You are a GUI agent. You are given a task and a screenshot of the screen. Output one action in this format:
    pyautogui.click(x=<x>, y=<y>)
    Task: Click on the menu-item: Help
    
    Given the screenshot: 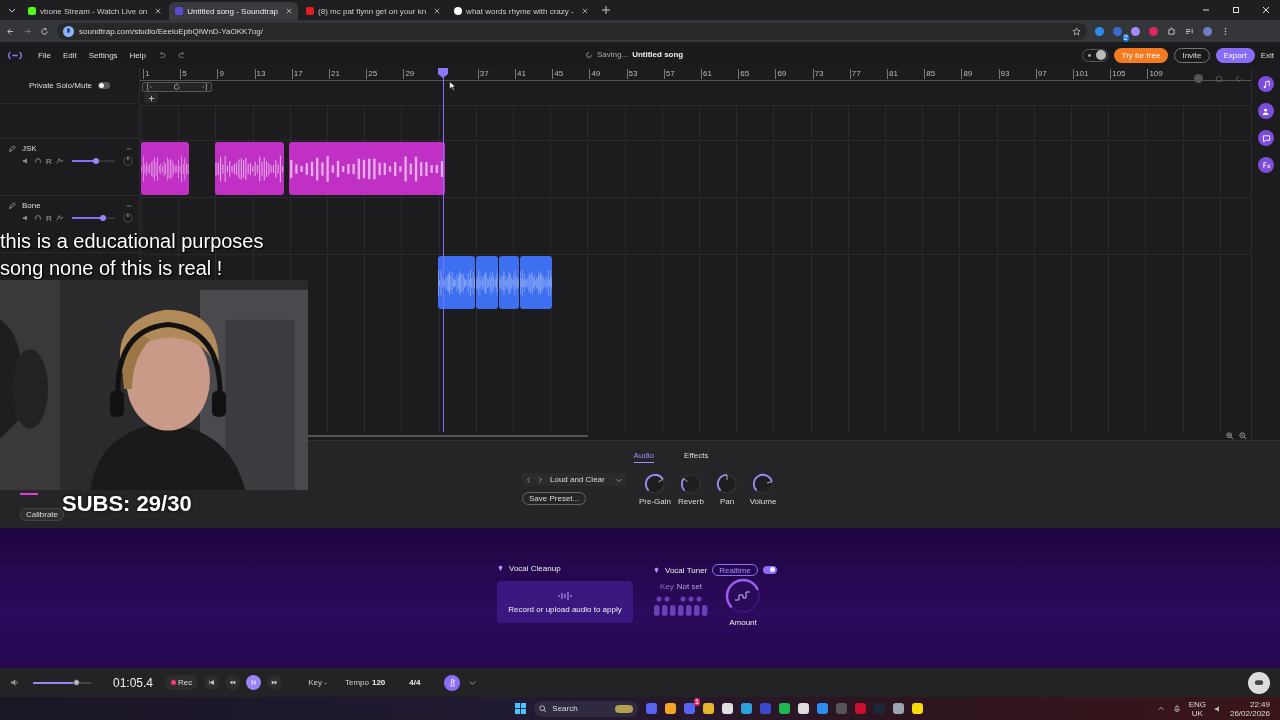 What is the action you would take?
    pyautogui.click(x=138, y=55)
    